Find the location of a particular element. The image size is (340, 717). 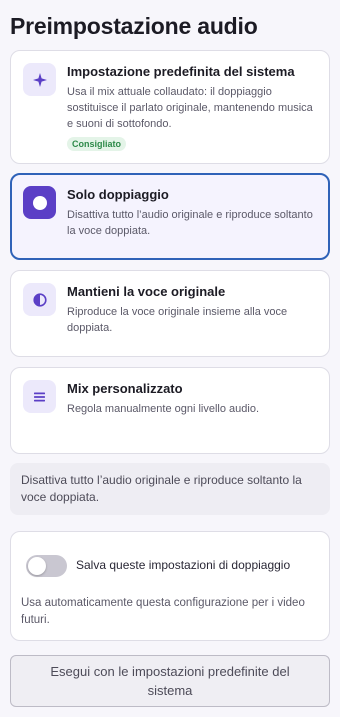

save-settings-label: Salva queste impostazioni di doppiaggio is located at coordinates (183, 565).